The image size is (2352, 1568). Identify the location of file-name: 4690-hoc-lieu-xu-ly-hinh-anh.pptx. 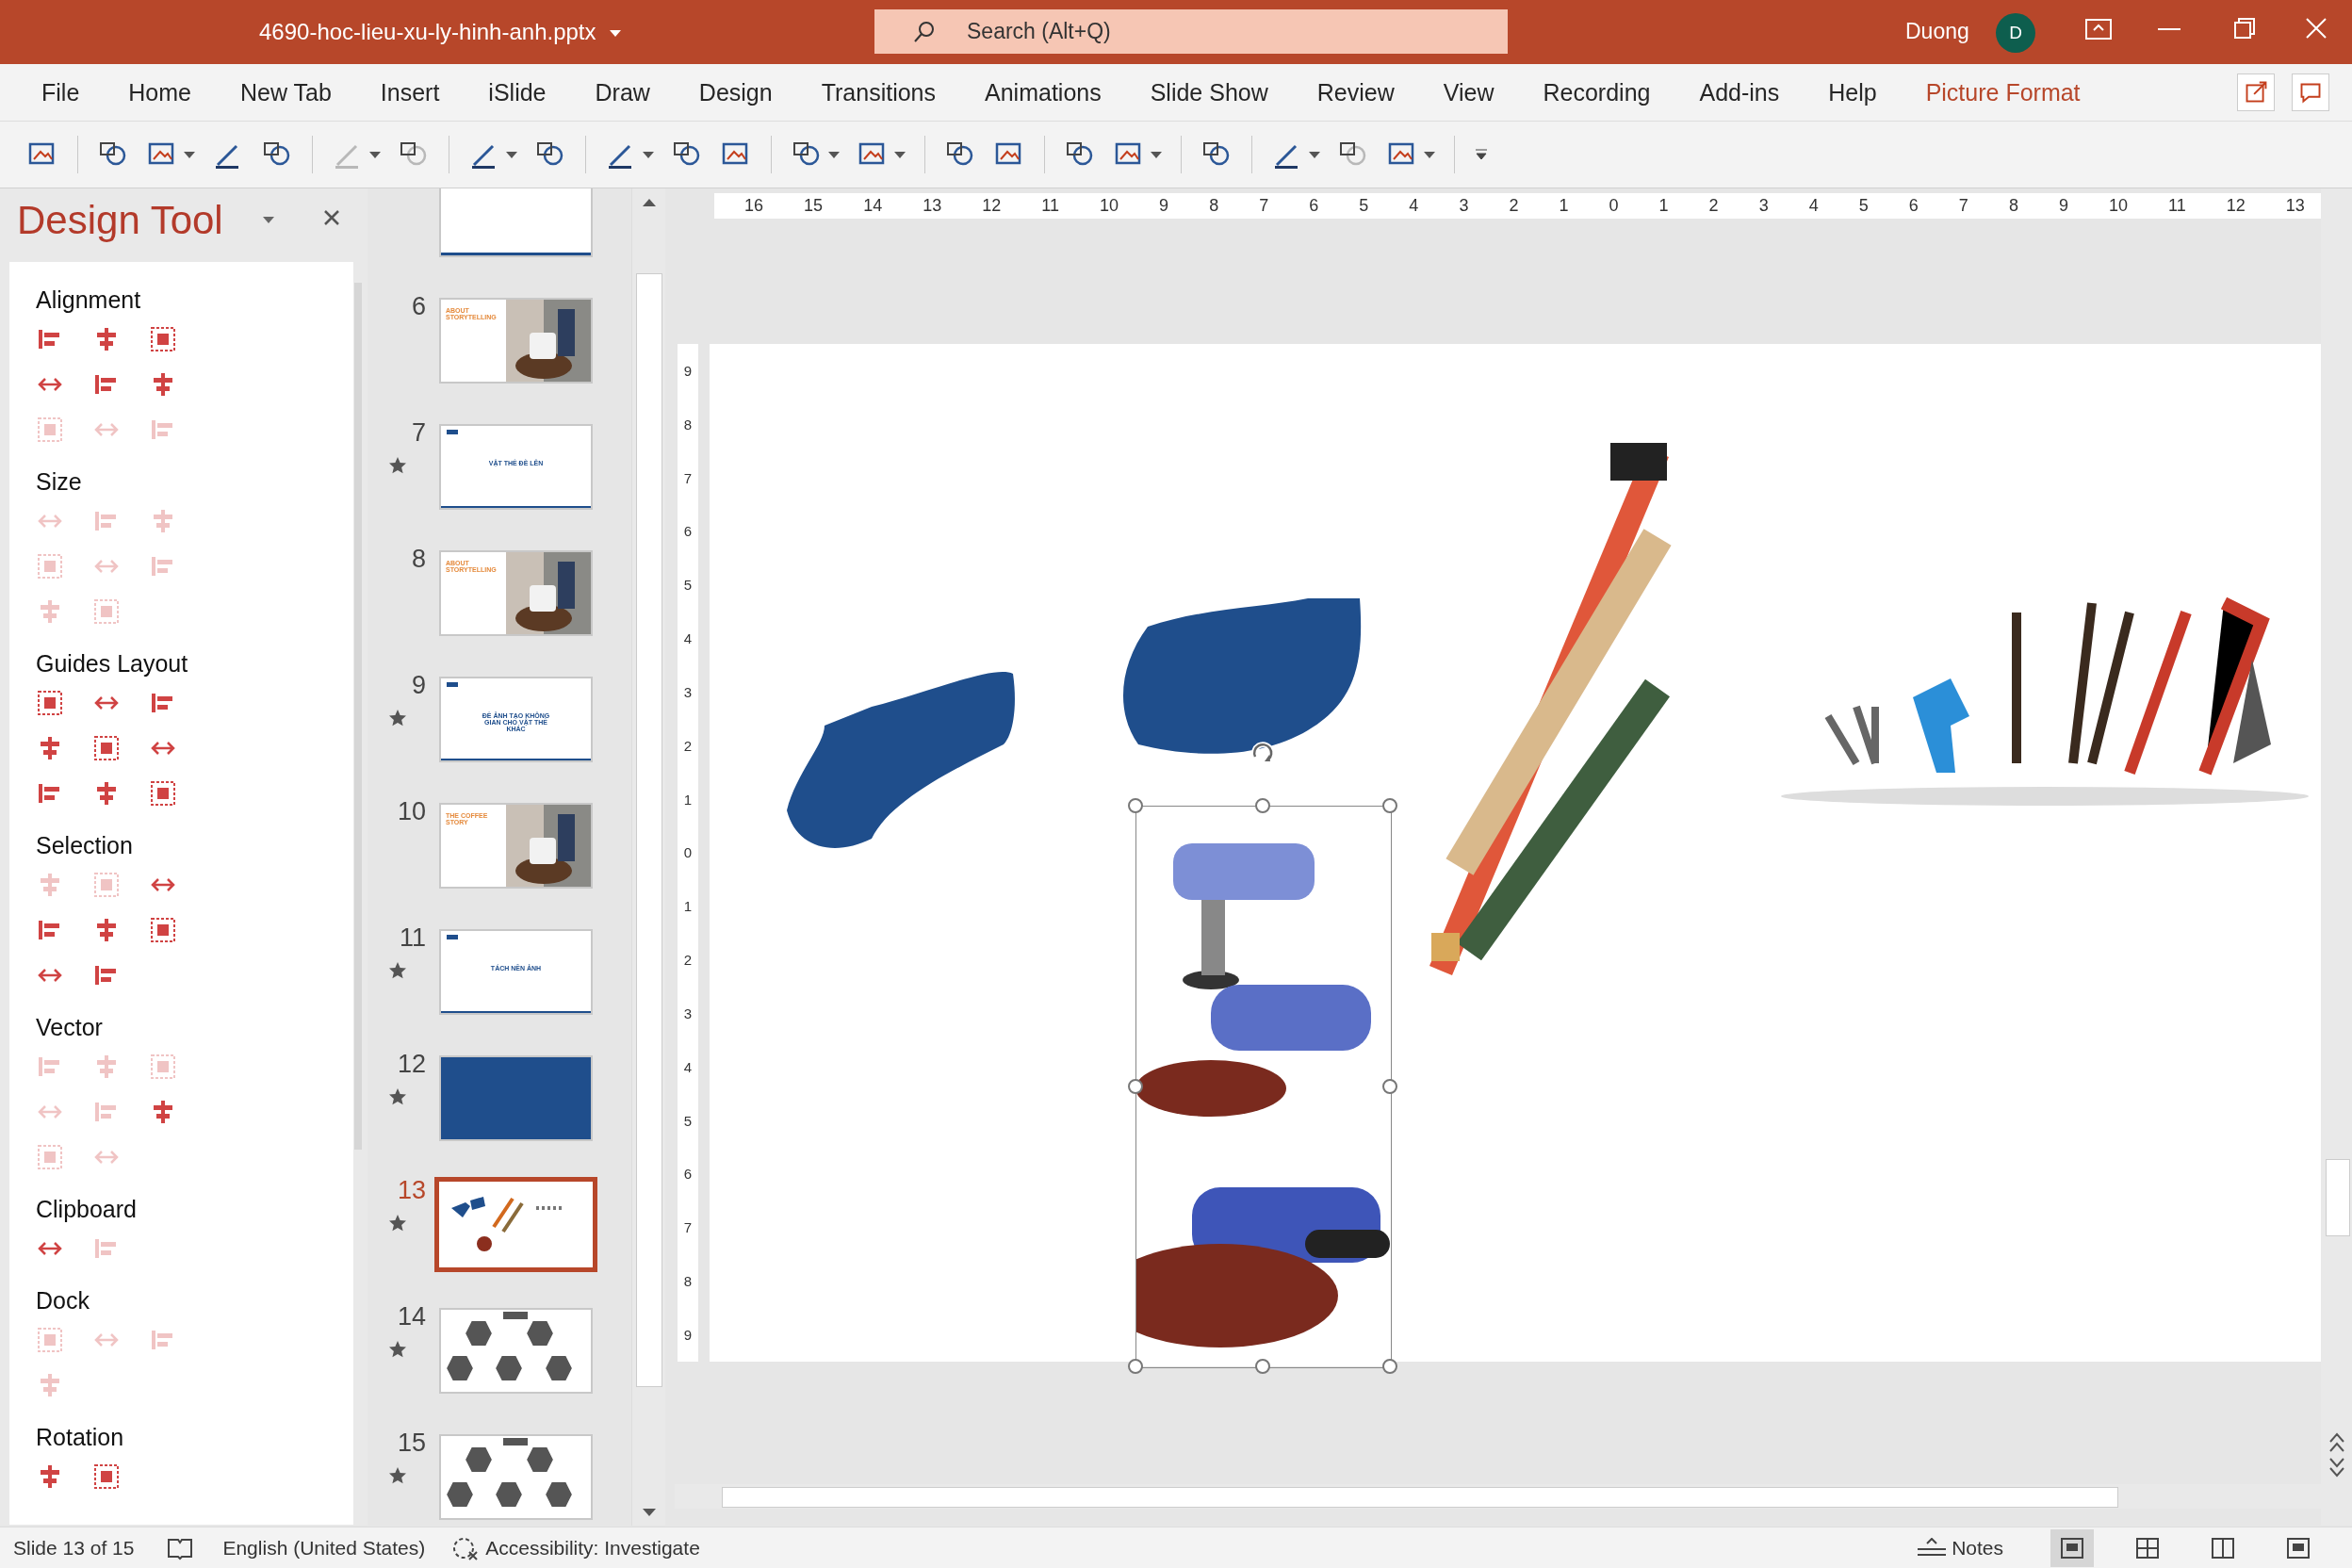
(440, 32).